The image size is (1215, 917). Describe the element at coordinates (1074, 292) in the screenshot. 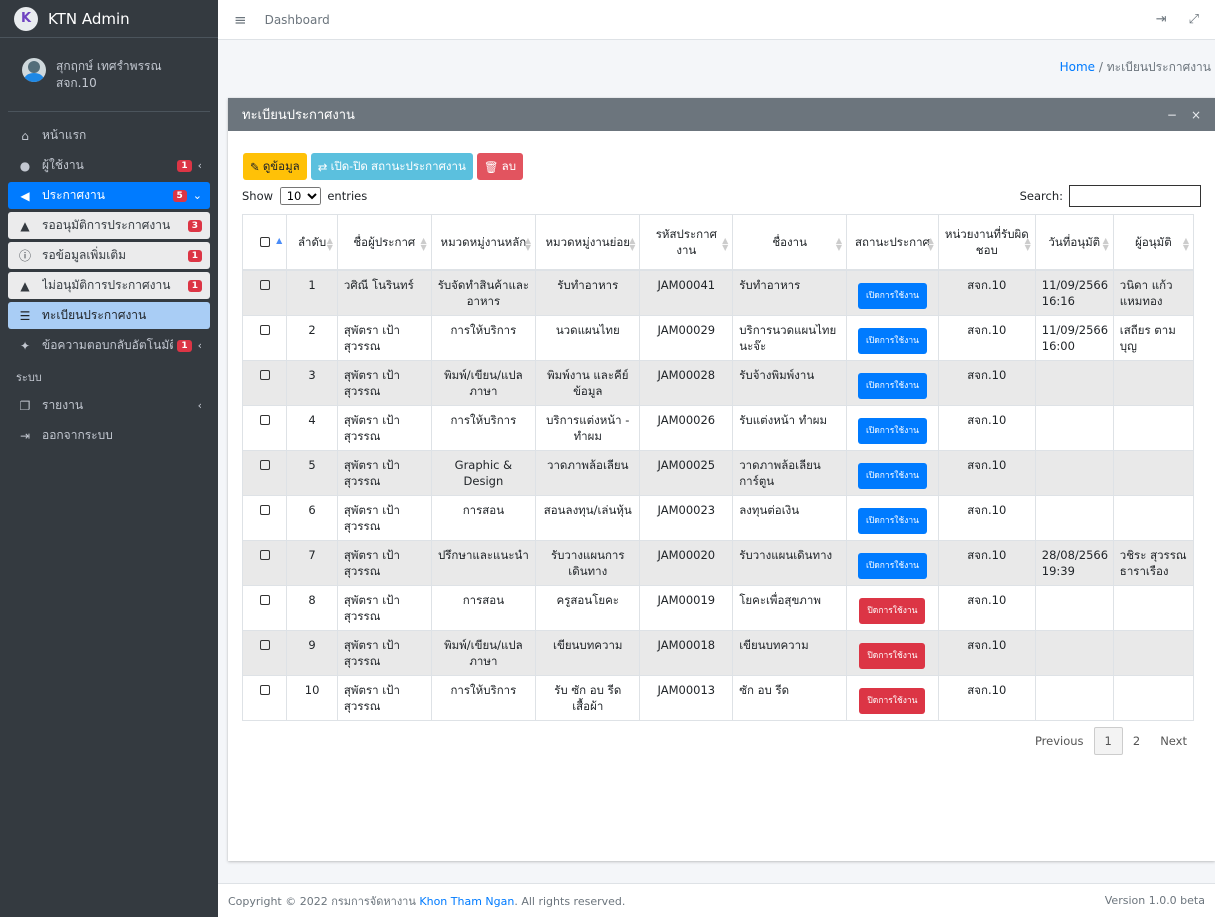

I see `cell-date: 11/09/2566 16:16` at that location.